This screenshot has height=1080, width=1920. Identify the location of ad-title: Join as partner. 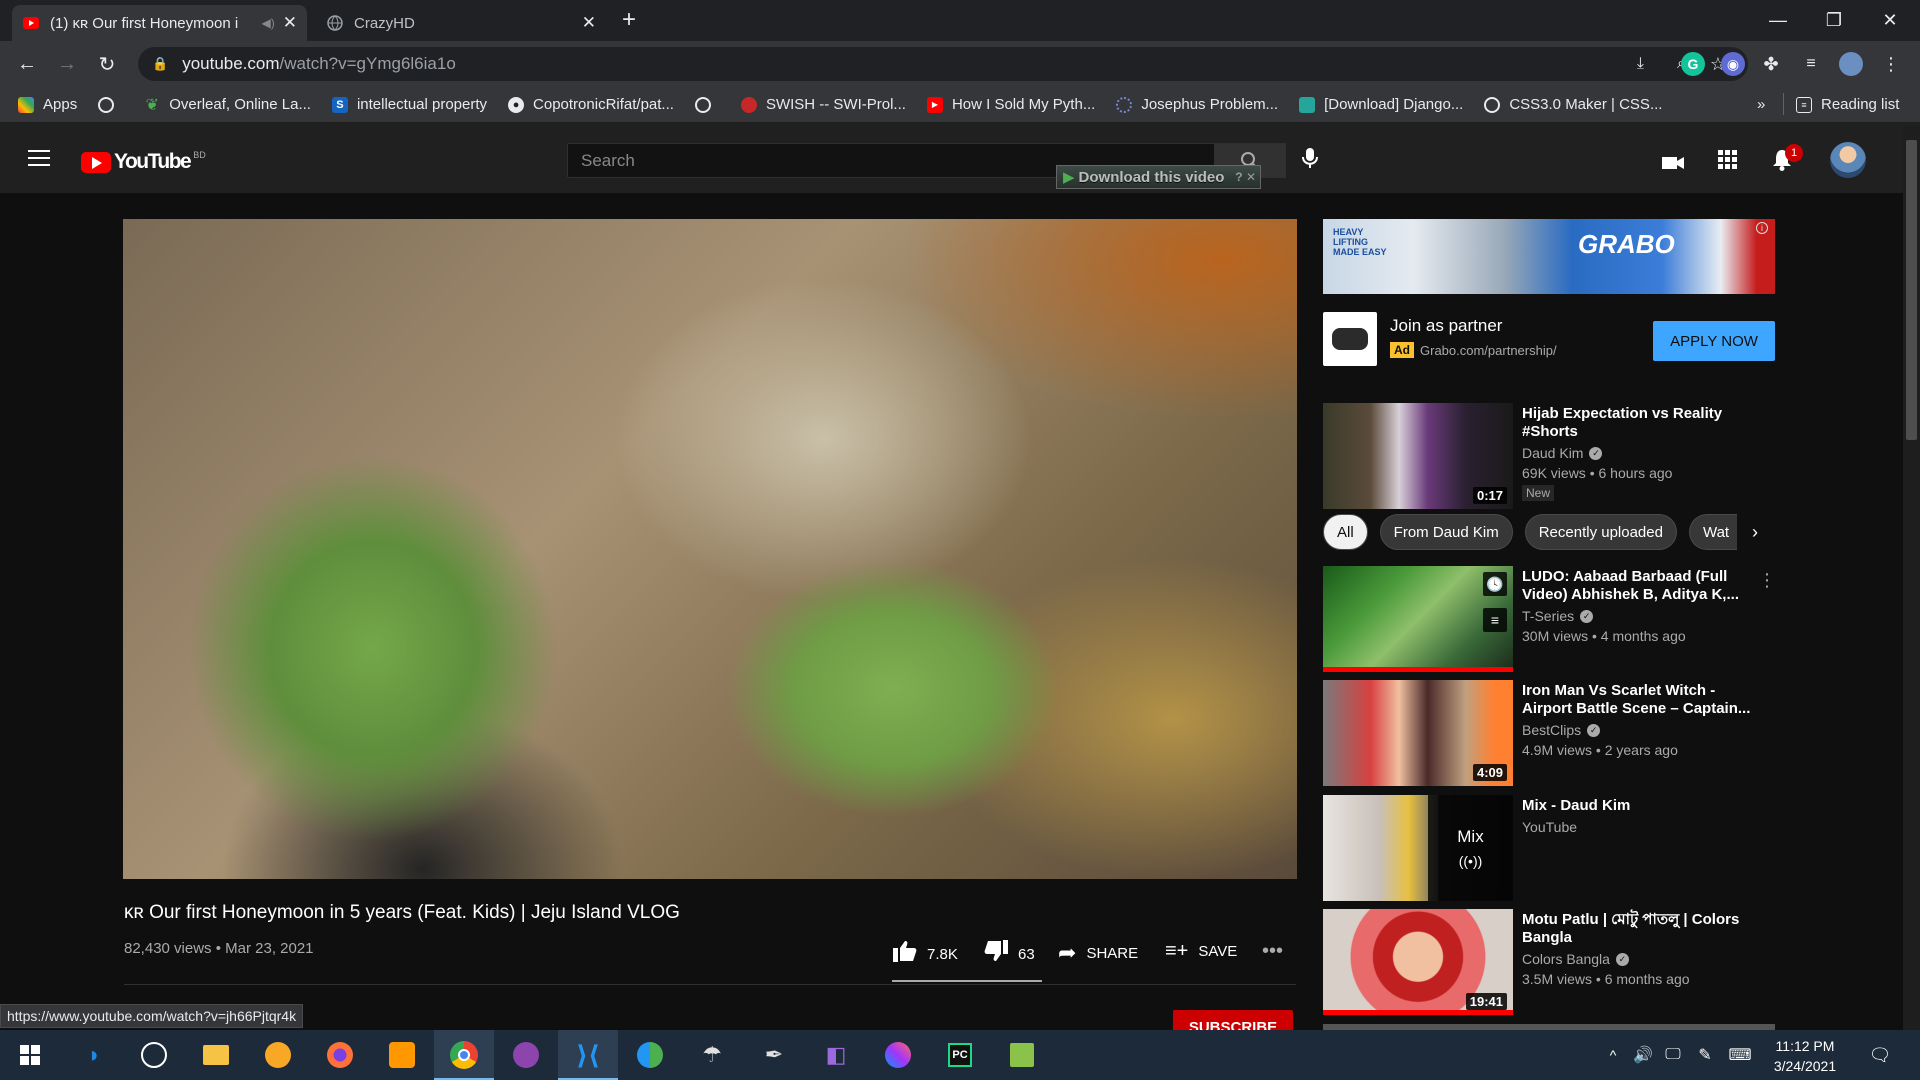
(1446, 326).